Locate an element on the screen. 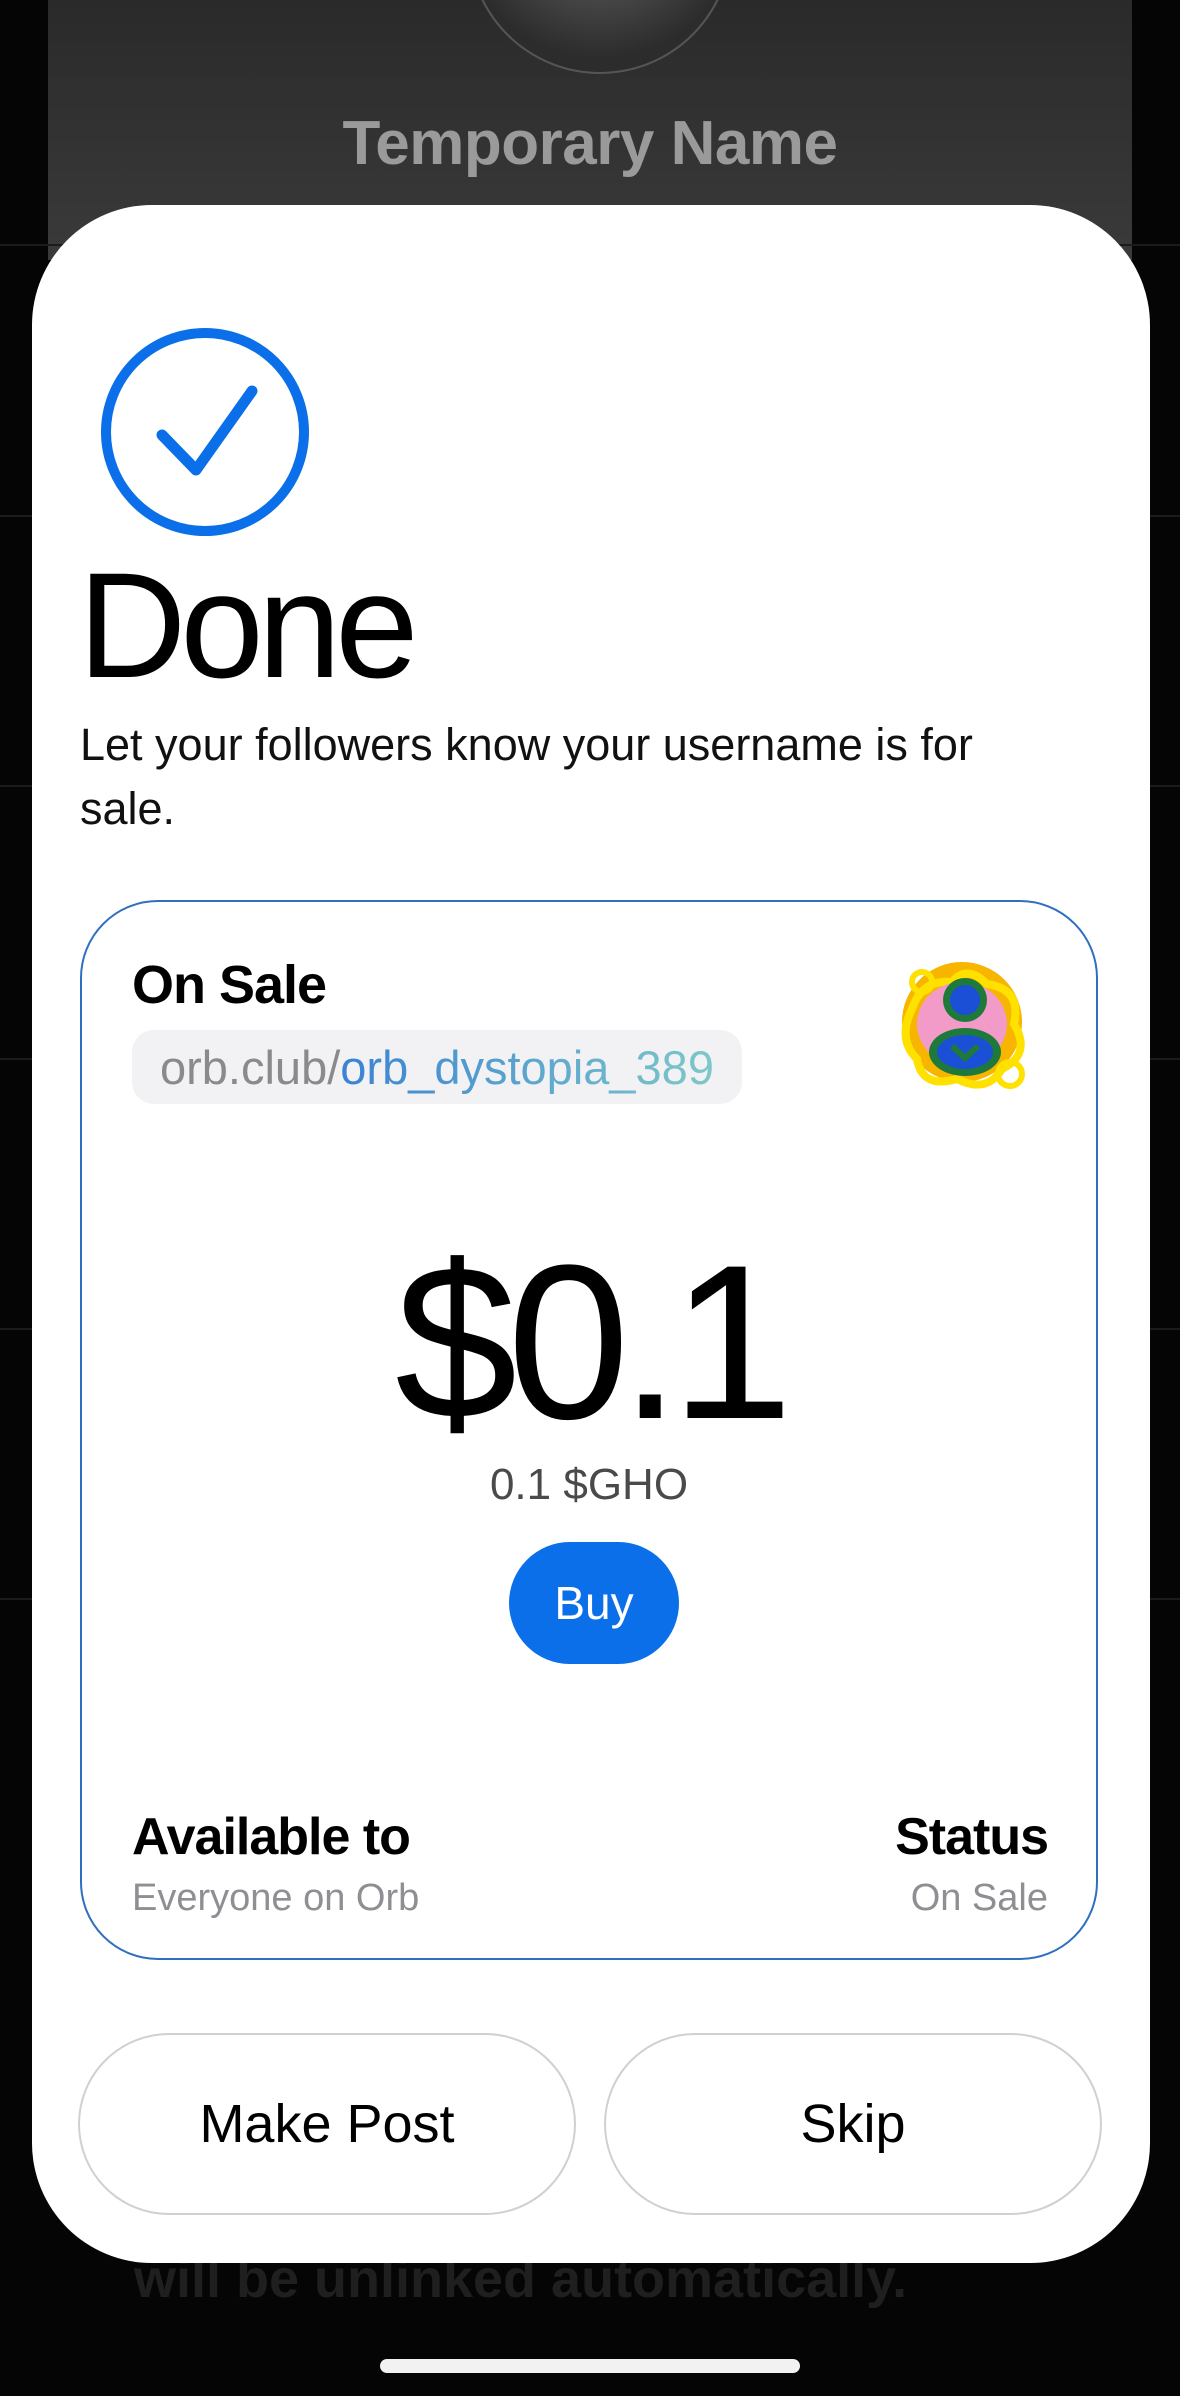 The width and height of the screenshot is (1180, 2396). make-post-button: Make Post is located at coordinates (327, 2124).